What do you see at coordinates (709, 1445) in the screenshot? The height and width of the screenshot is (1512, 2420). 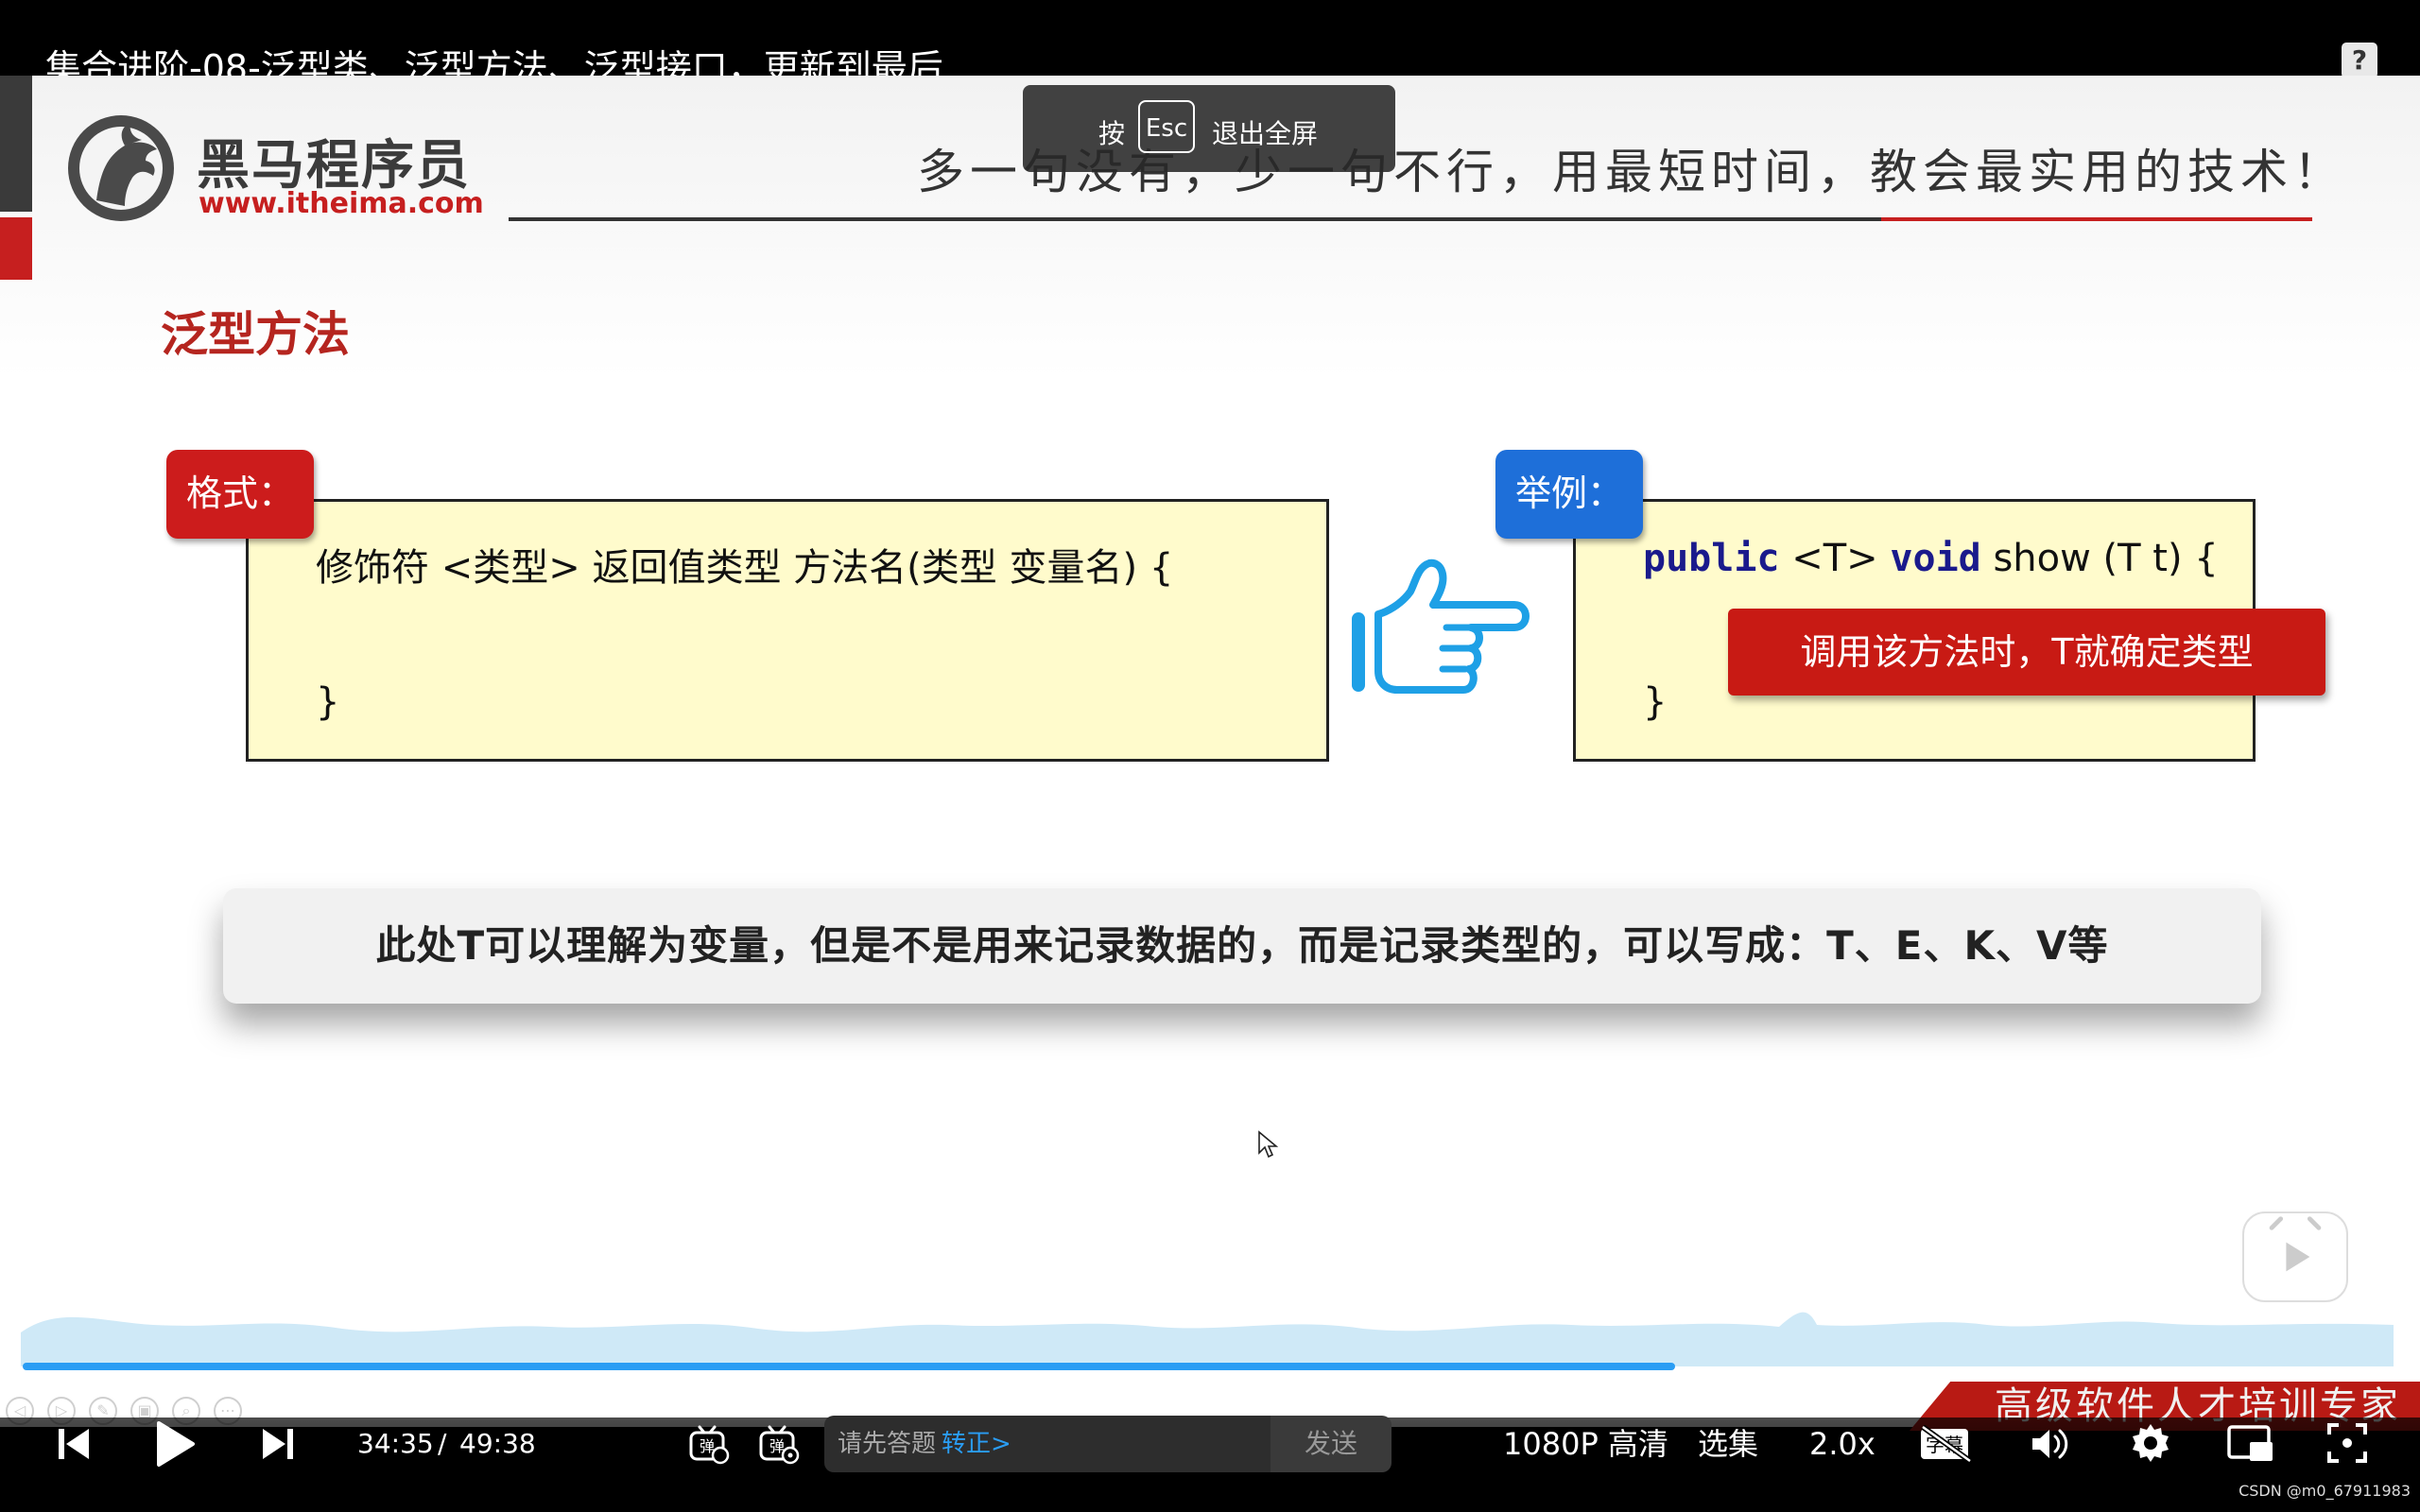 I see `danmaku-toggle-icon: 弹` at bounding box center [709, 1445].